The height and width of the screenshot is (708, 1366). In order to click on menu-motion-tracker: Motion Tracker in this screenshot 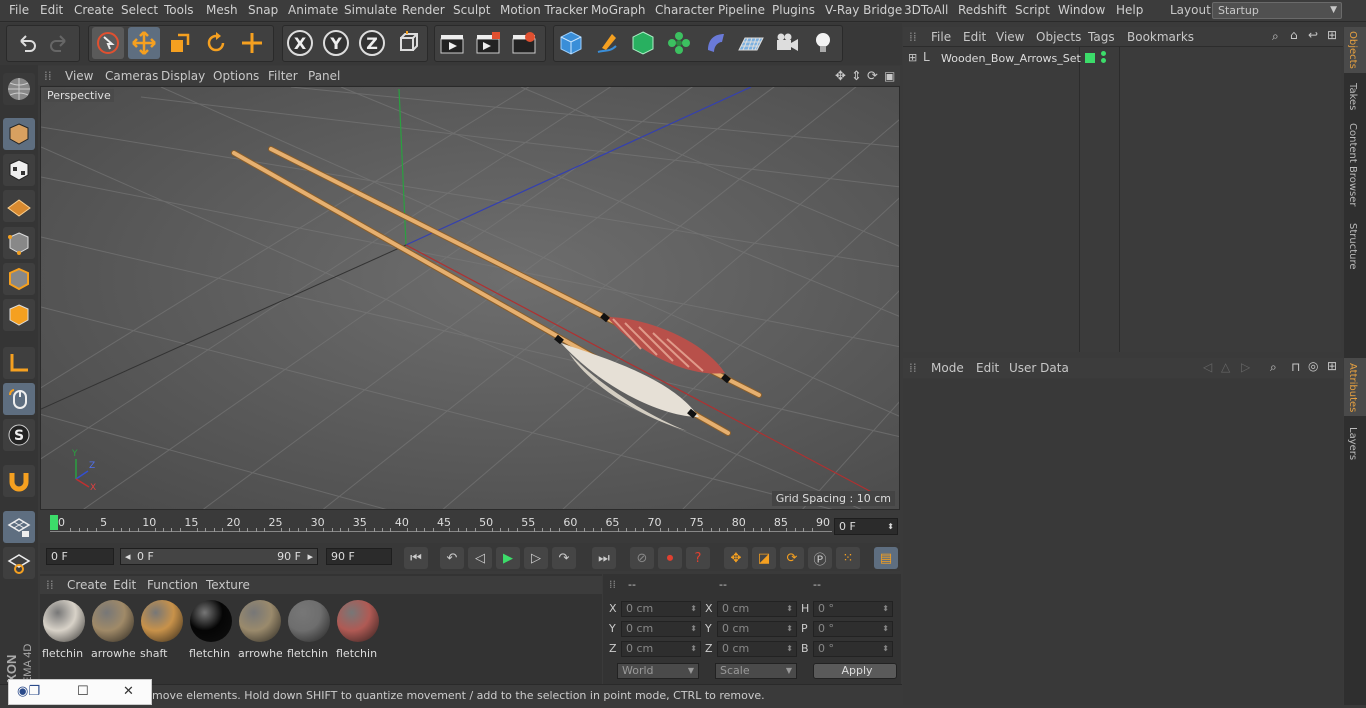, I will do `click(544, 10)`.